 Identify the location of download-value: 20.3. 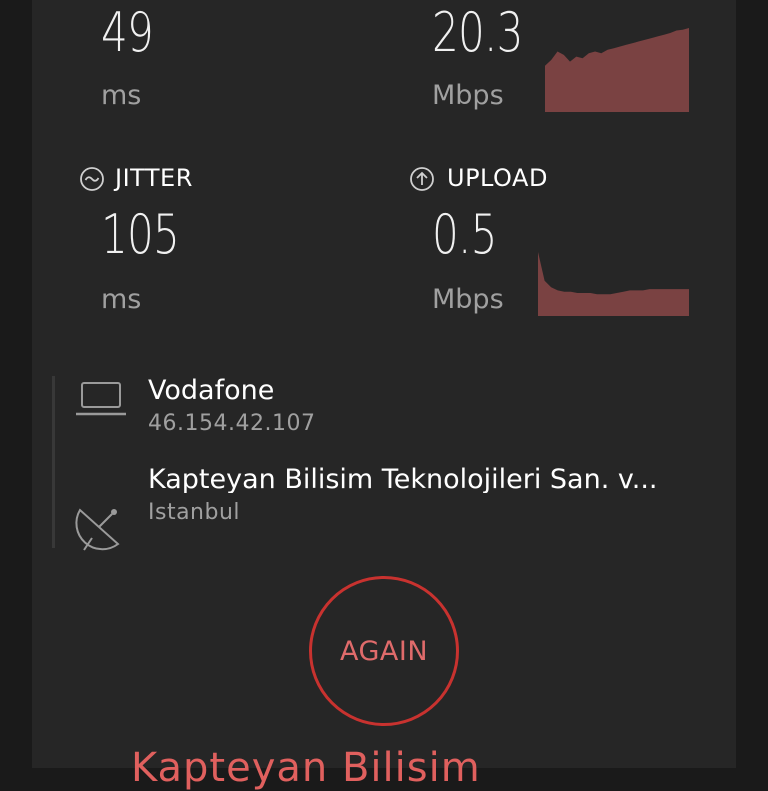
(477, 32).